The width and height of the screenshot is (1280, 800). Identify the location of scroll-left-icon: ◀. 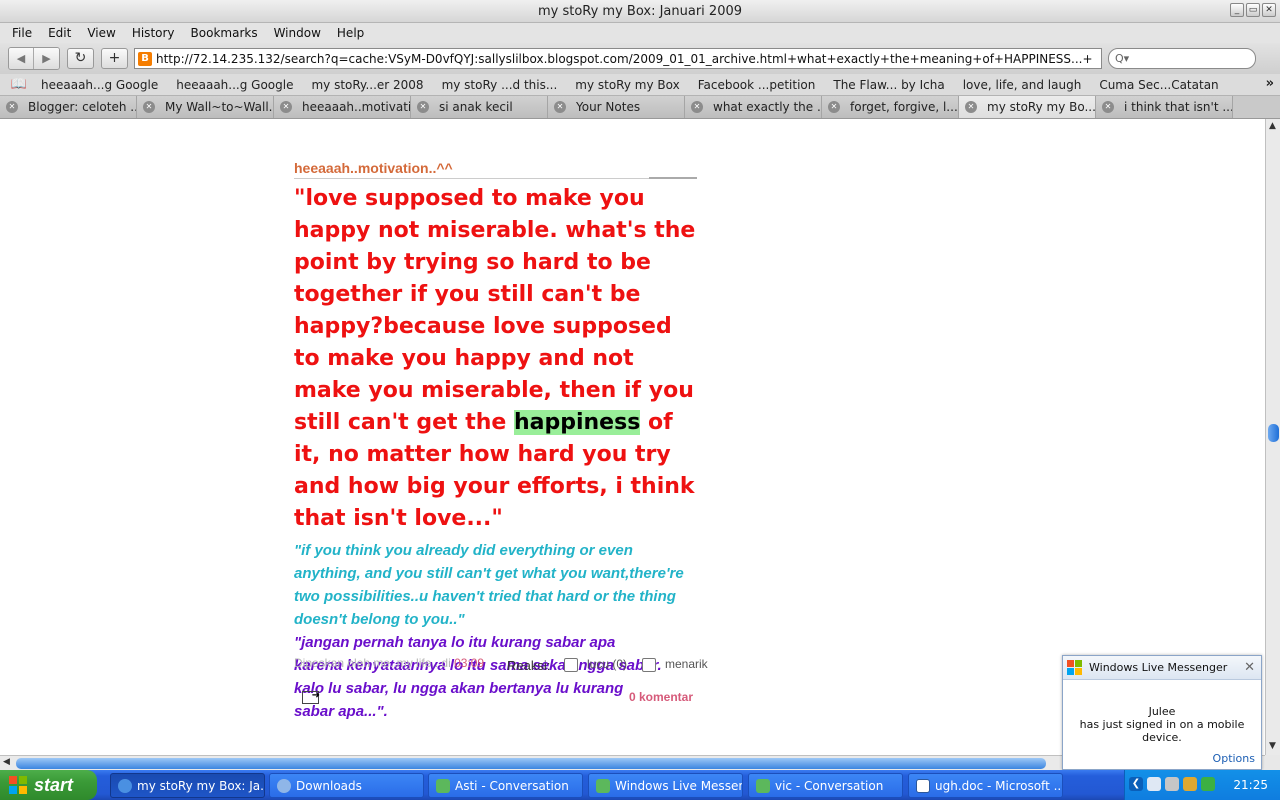
(6, 762).